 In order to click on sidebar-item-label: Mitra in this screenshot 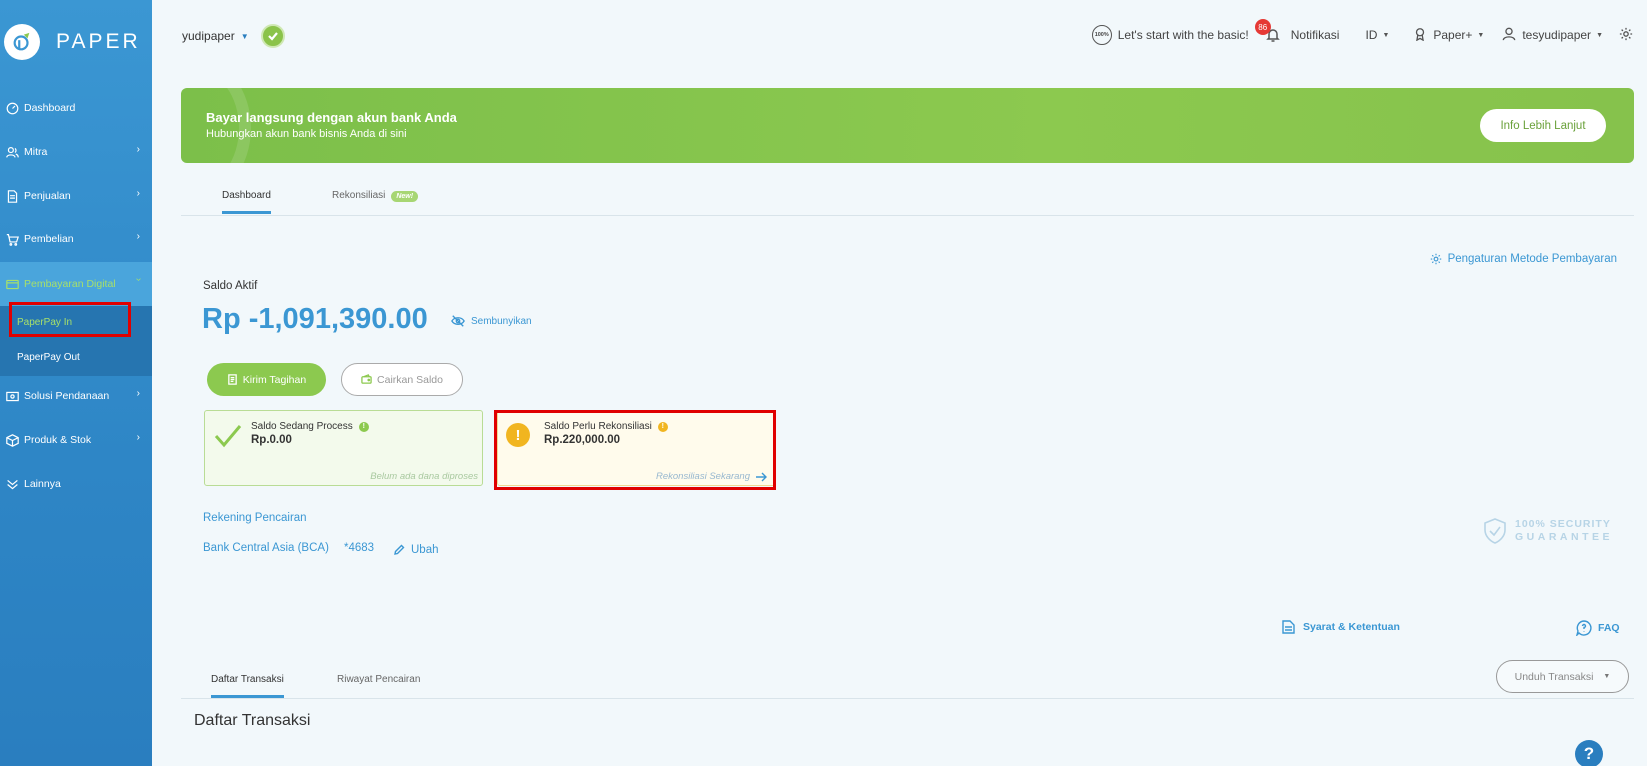, I will do `click(36, 152)`.